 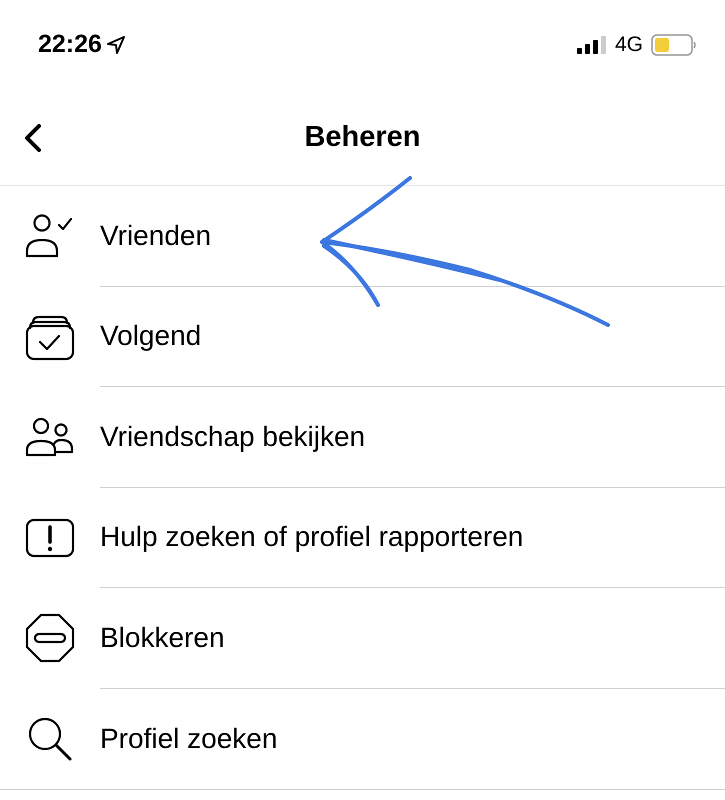 I want to click on menu-item: Volgend, so click(x=362, y=336).